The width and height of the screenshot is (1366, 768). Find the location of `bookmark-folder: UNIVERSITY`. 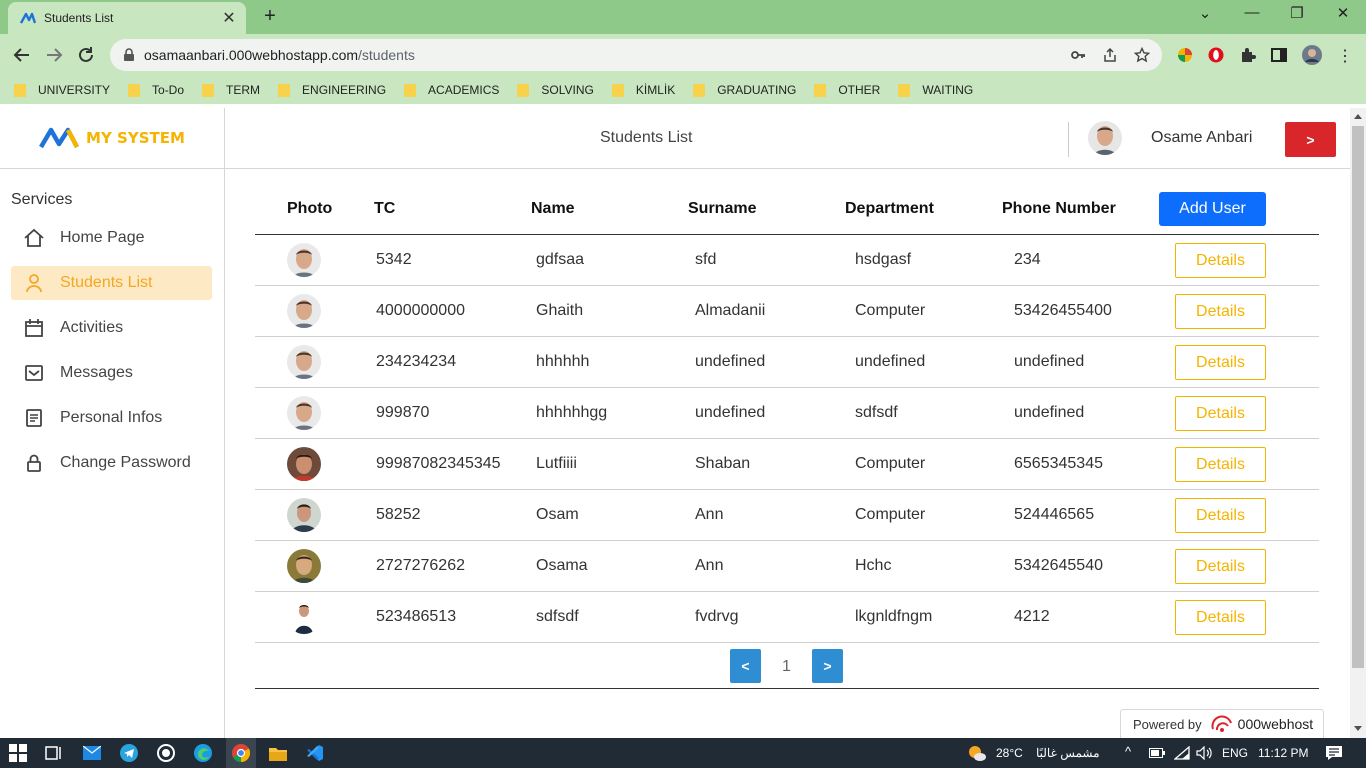

bookmark-folder: UNIVERSITY is located at coordinates (62, 90).